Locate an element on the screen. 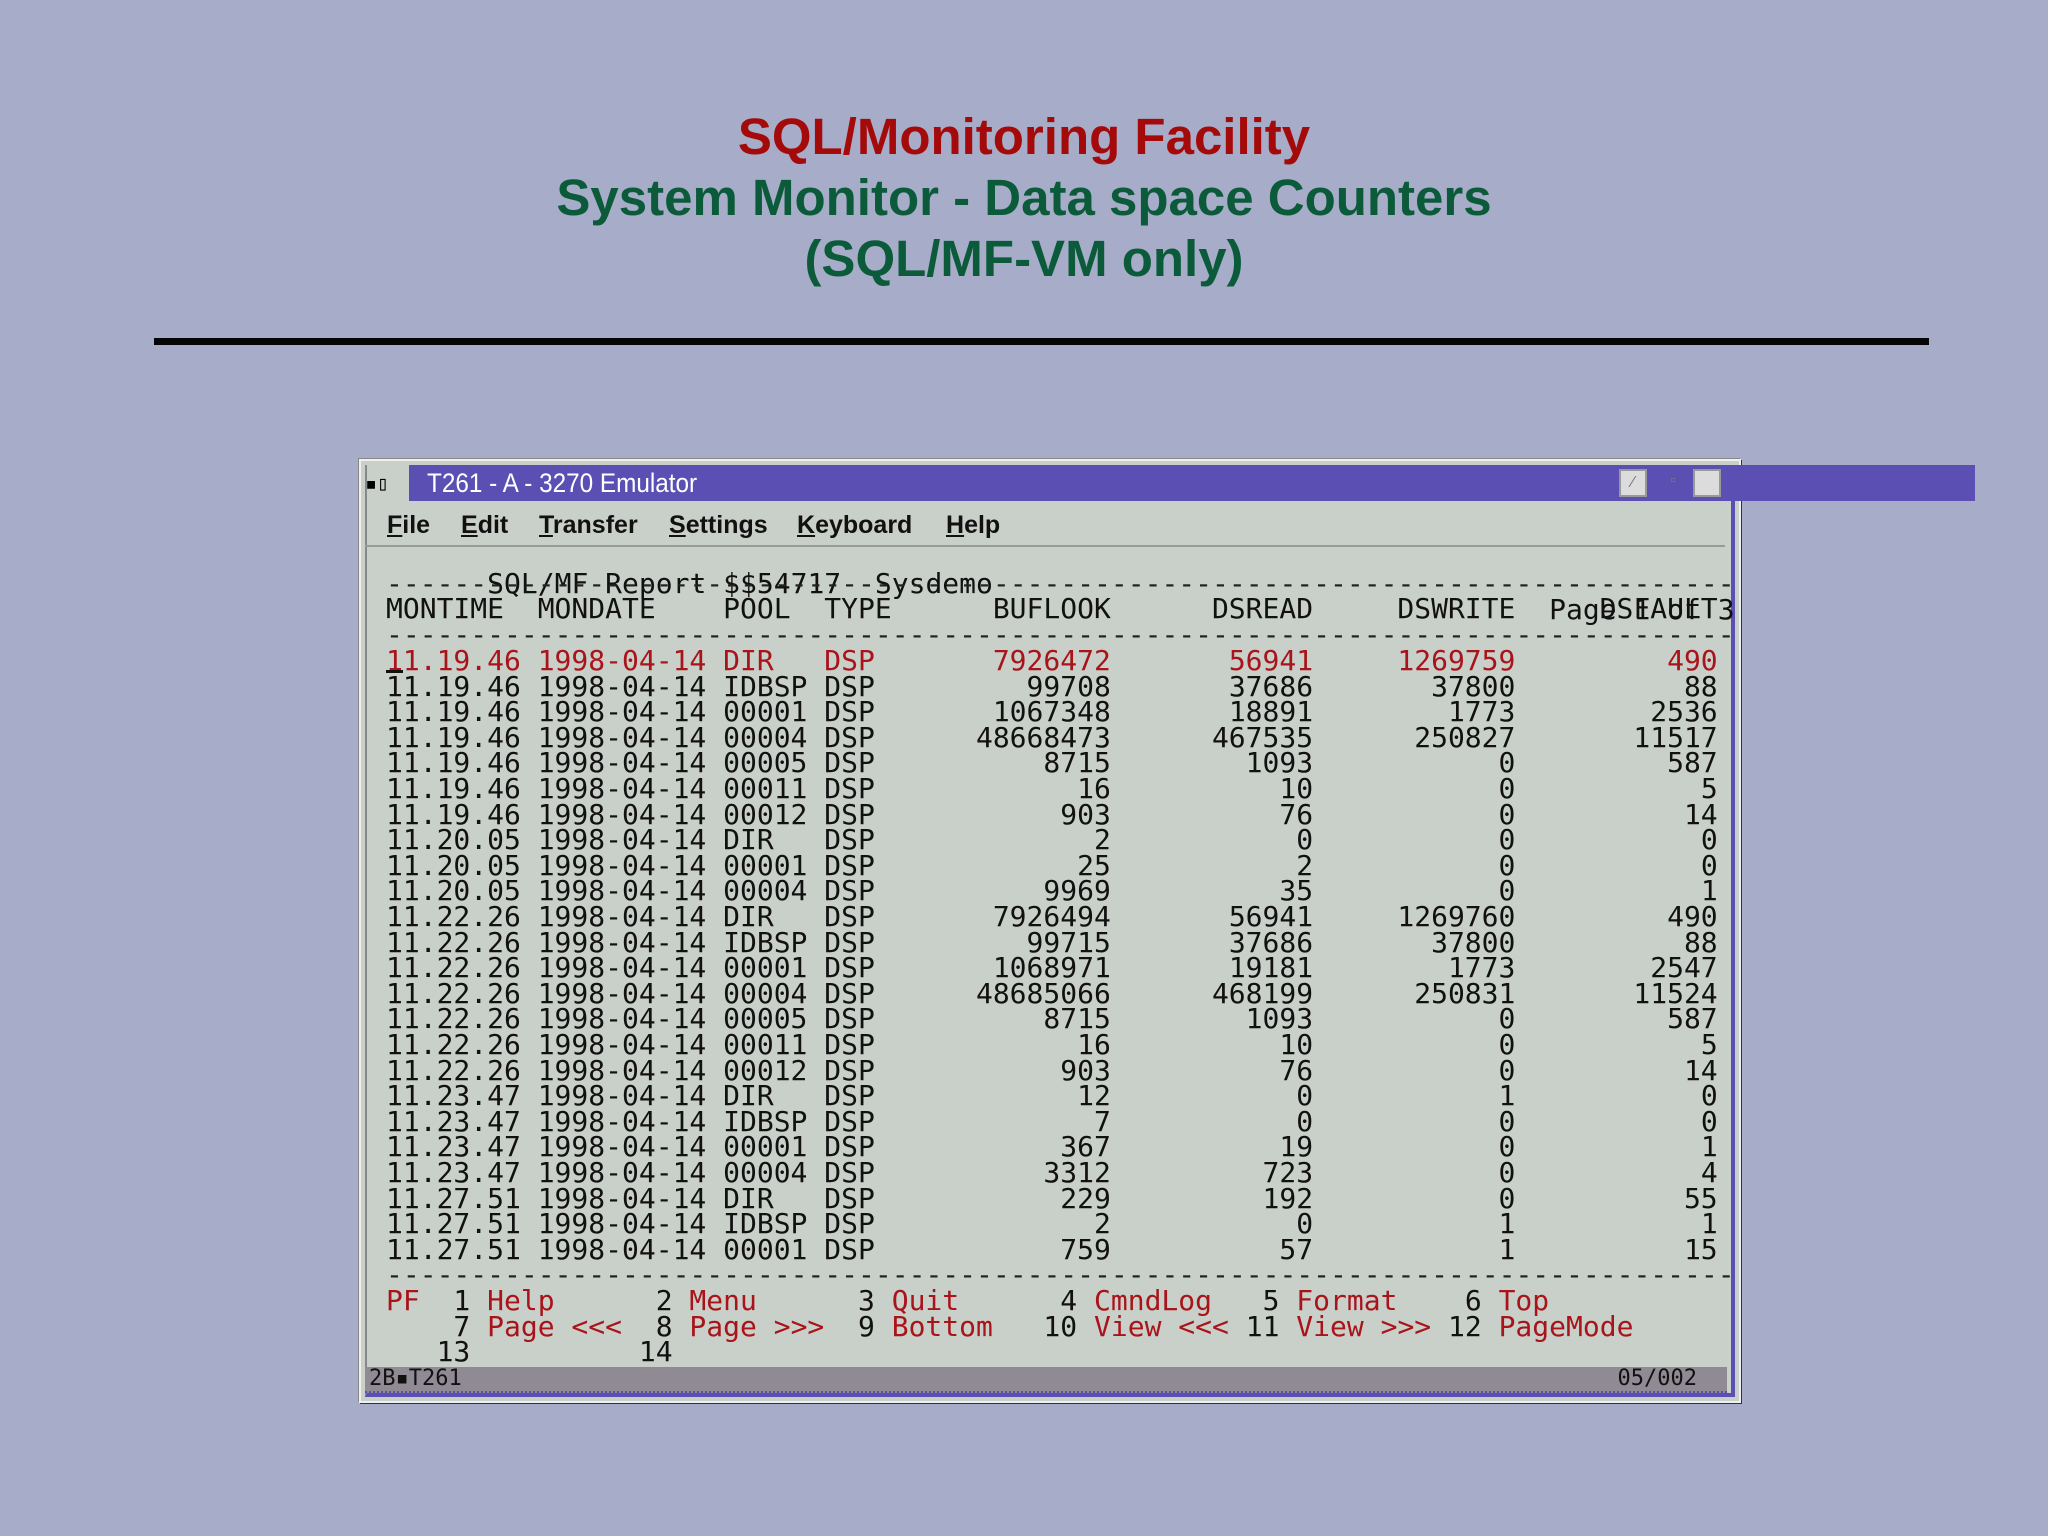 Image resolution: width=2048 pixels, height=1536 pixels. cursor-position: 05/002 is located at coordinates (1657, 1378).